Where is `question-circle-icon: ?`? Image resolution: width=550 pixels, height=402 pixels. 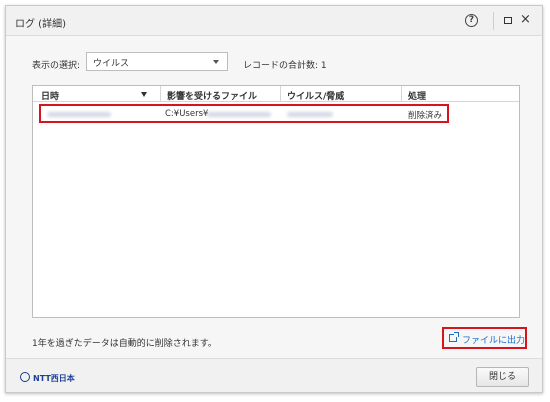 question-circle-icon: ? is located at coordinates (471, 20).